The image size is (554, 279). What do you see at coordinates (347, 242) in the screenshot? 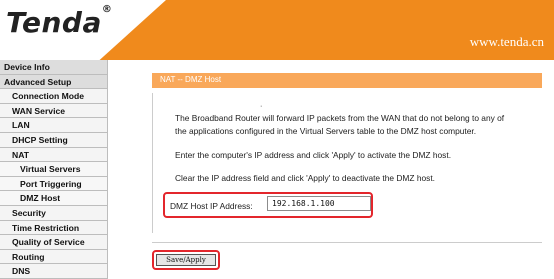
I see `divider` at bounding box center [347, 242].